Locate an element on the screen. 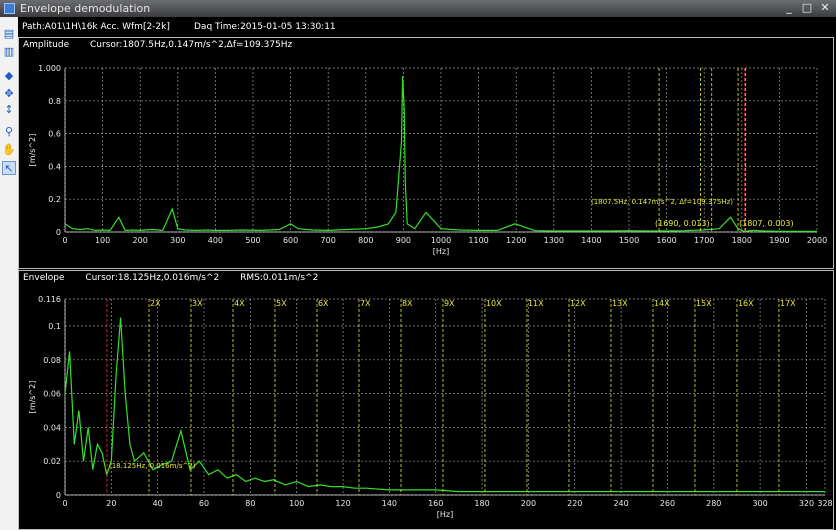 Image resolution: width=836 pixels, height=530 pixels. maximize-button: □ is located at coordinates (807, 8).